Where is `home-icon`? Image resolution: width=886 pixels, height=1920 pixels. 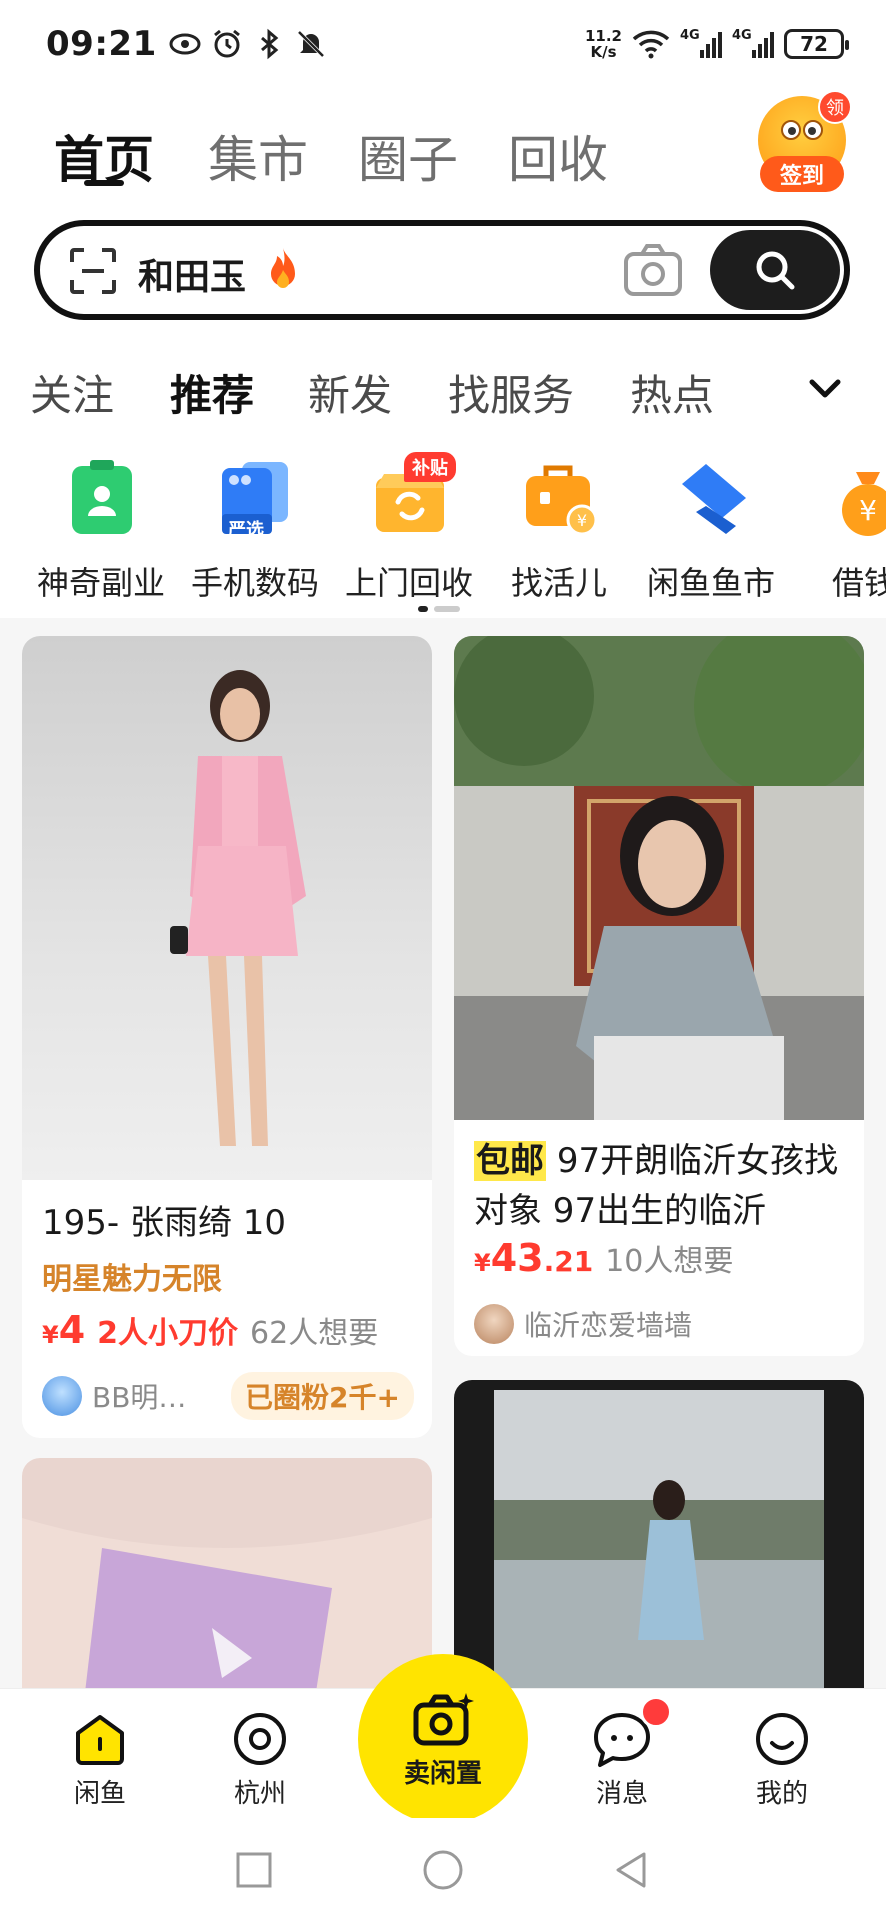
home-icon is located at coordinates (443, 1870).